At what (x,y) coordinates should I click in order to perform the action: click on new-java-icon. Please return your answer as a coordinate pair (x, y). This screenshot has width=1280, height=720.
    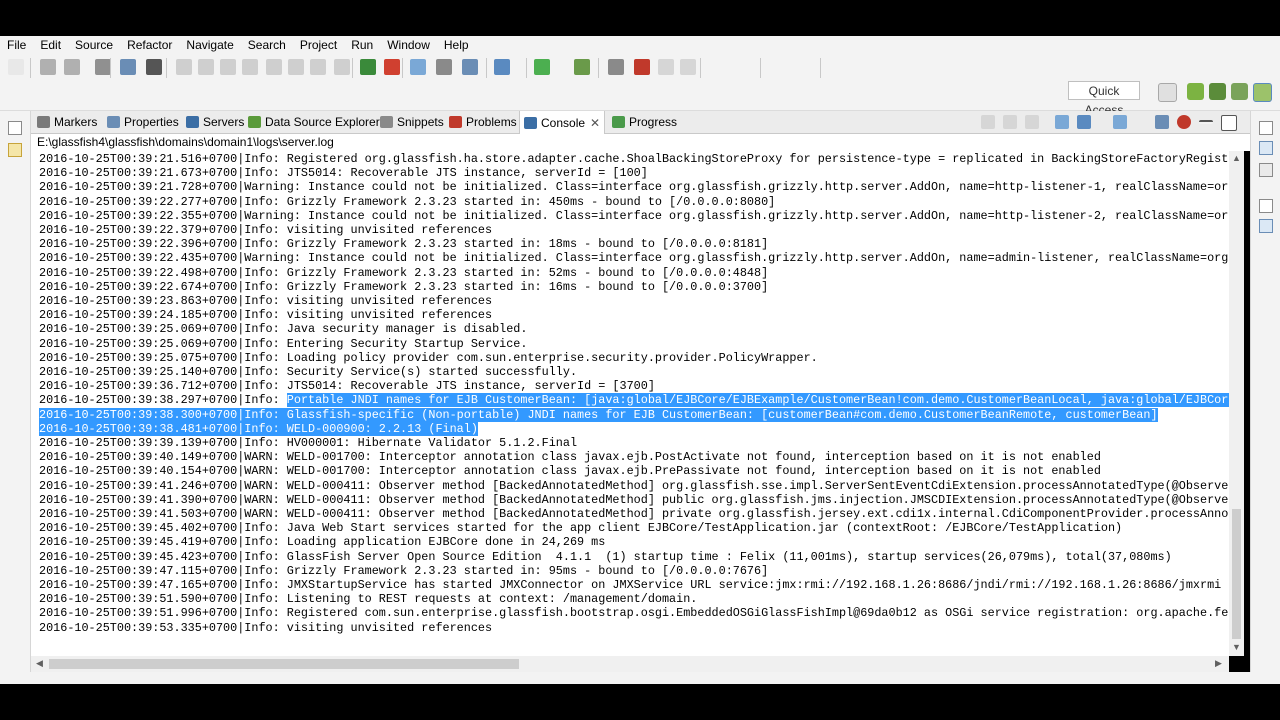
    Looking at the image, I should click on (470, 67).